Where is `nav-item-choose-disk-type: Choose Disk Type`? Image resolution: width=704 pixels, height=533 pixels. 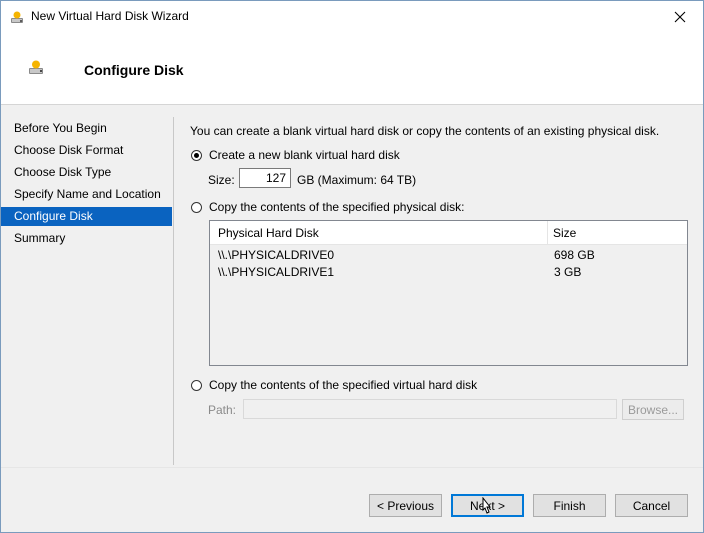 nav-item-choose-disk-type: Choose Disk Type is located at coordinates (86, 172).